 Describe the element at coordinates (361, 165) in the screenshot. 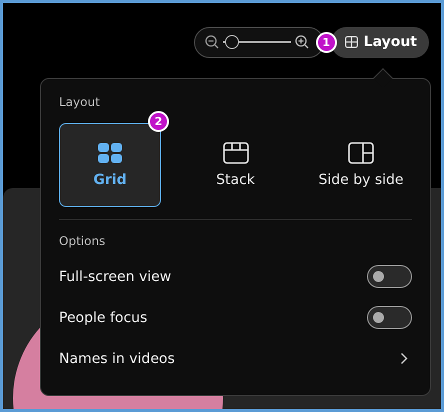

I see `layout-option: Side by side` at that location.